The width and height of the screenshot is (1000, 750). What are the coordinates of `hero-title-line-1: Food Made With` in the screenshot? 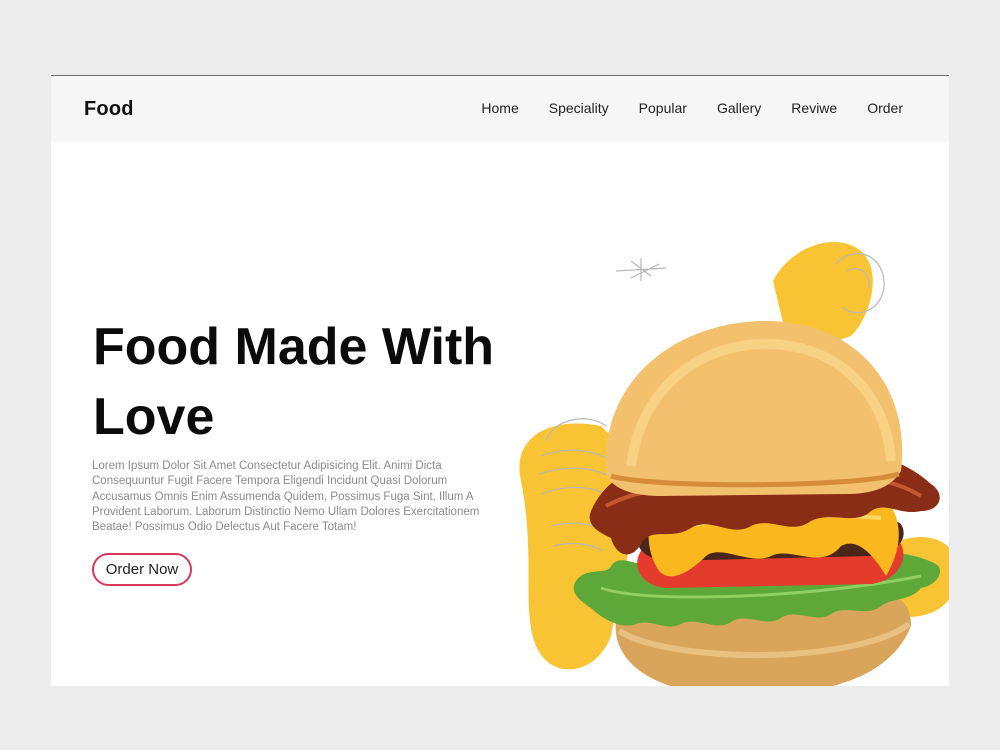 It's located at (294, 347).